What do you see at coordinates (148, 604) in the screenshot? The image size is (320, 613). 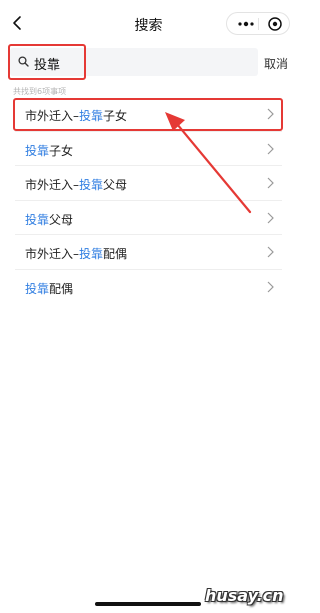 I see `home-indicator` at bounding box center [148, 604].